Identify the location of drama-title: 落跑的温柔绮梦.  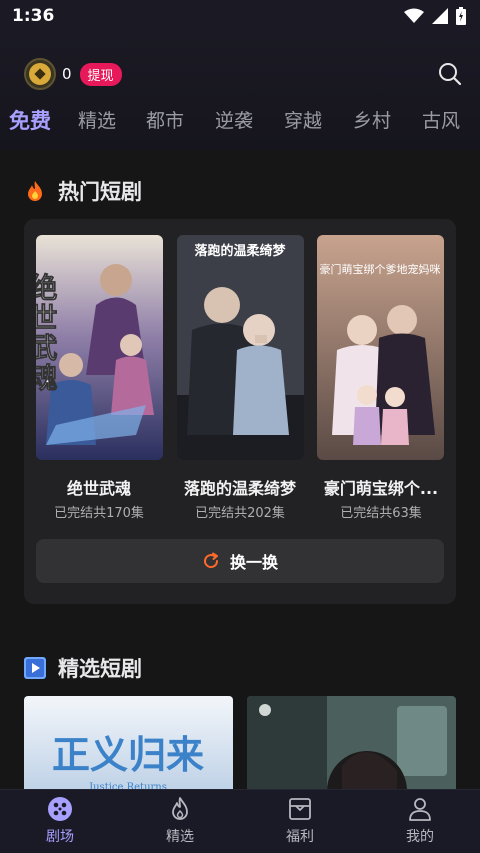
(240, 487).